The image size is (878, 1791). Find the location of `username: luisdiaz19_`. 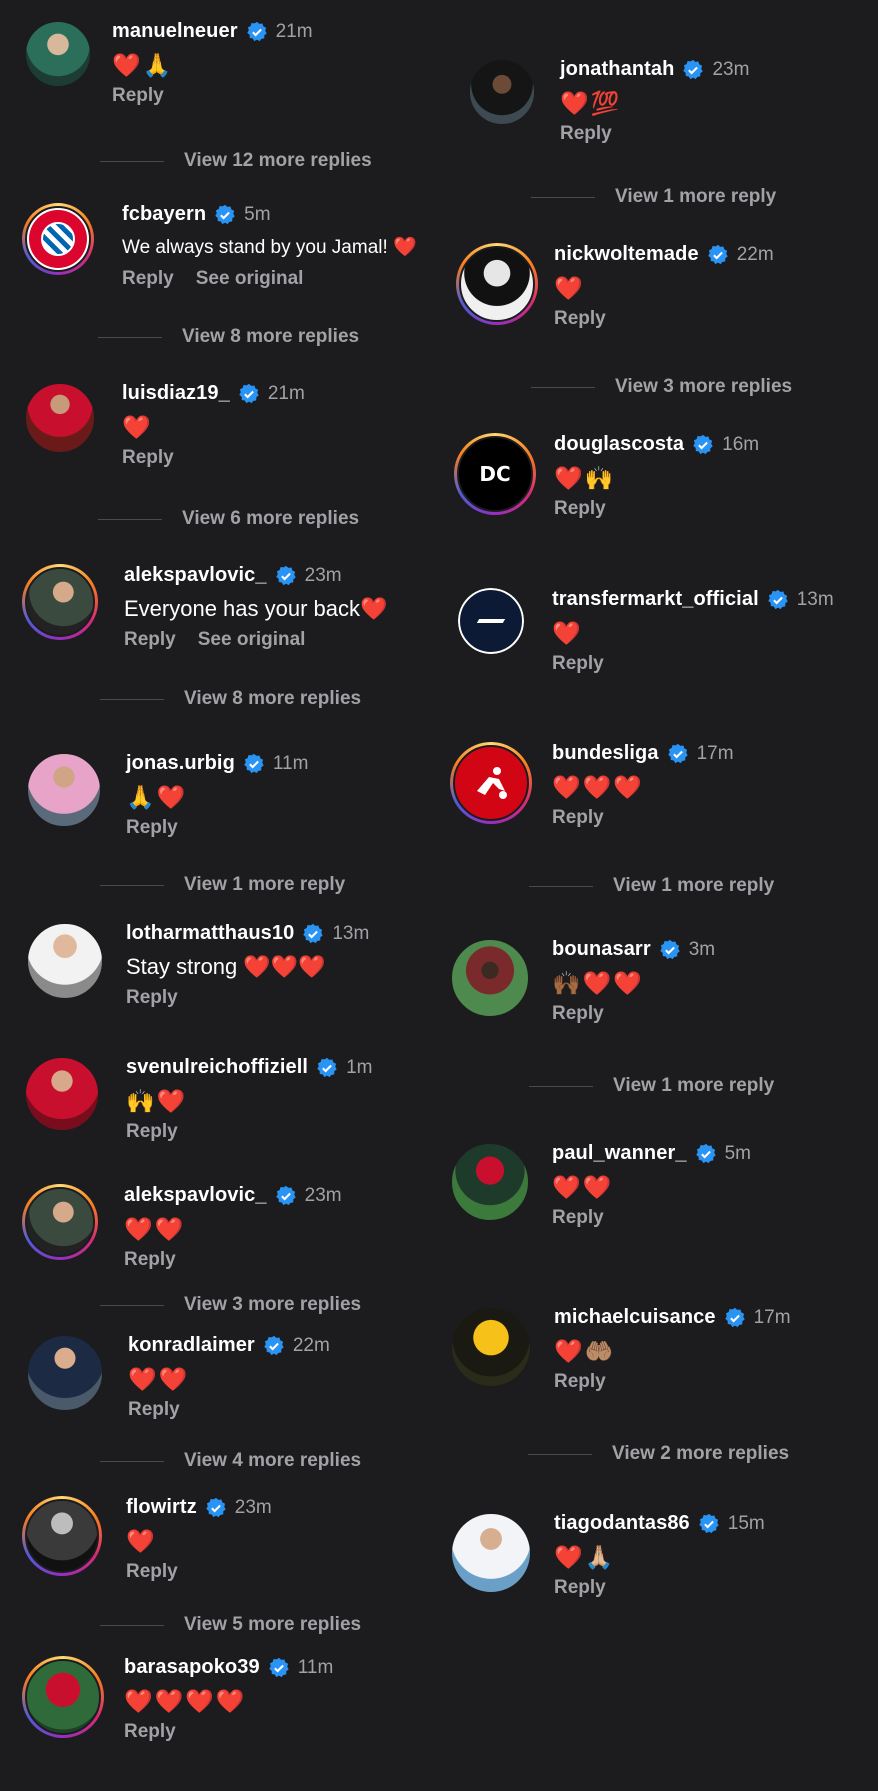

username: luisdiaz19_ is located at coordinates (176, 393).